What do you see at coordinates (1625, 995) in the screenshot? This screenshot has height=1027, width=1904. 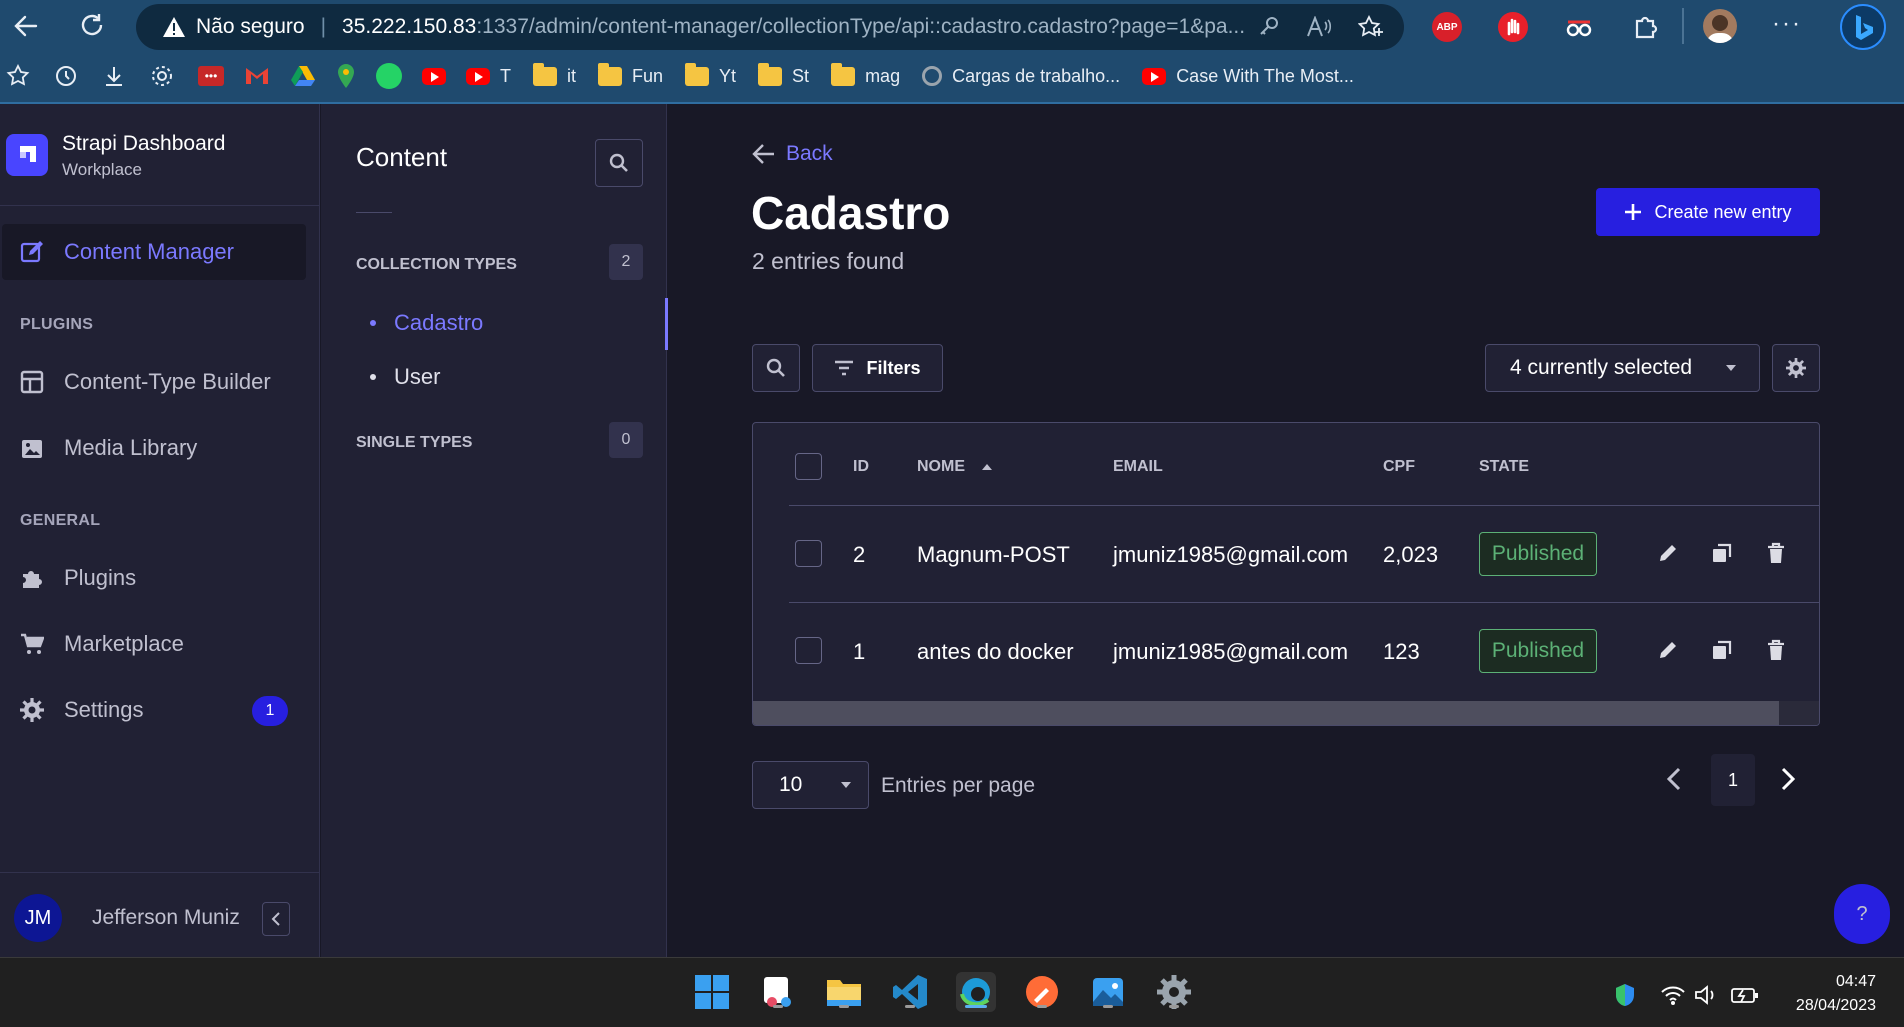 I see `defender-shield-icon` at bounding box center [1625, 995].